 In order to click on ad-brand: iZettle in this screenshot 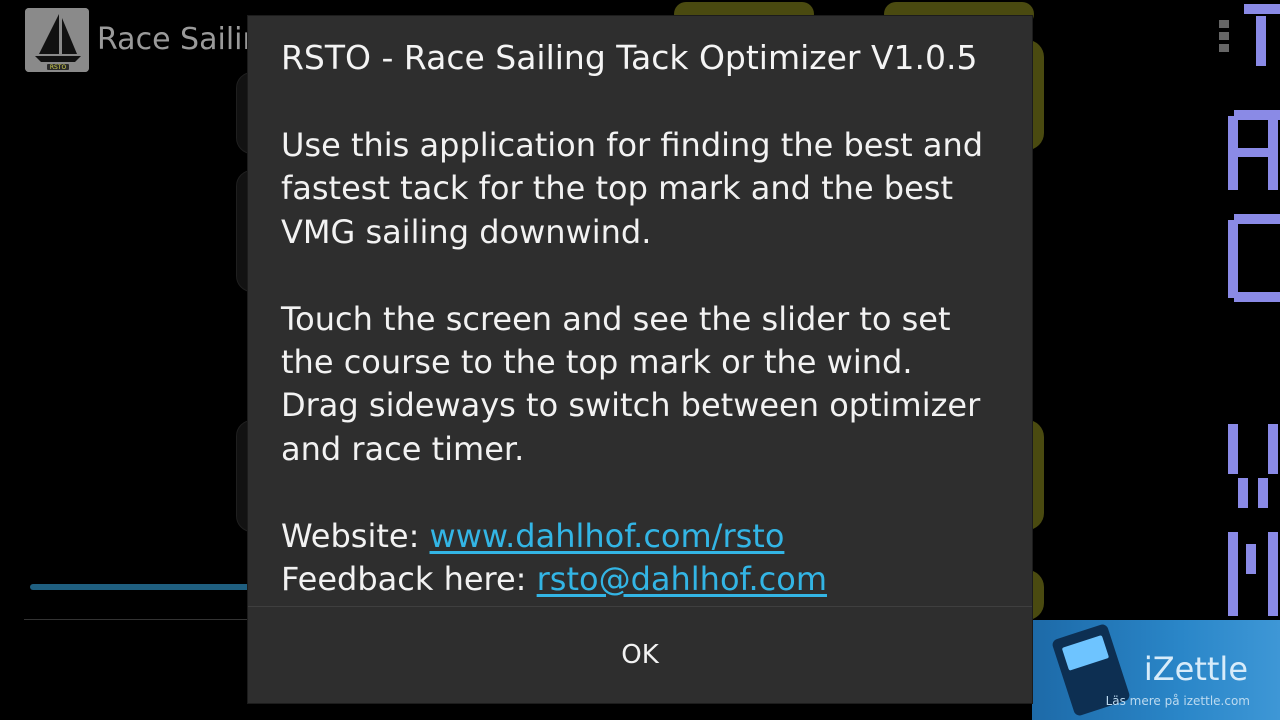, I will do `click(1195, 669)`.